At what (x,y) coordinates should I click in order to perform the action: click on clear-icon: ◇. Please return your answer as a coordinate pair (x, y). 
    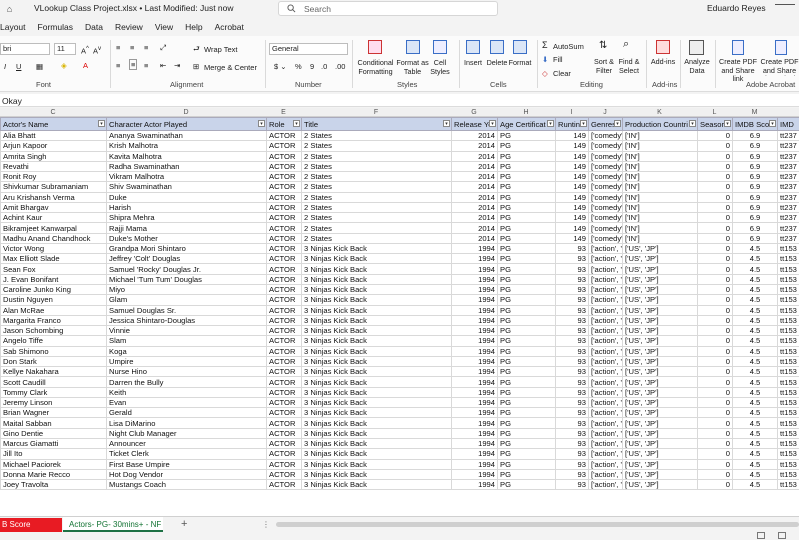
    Looking at the image, I should click on (545, 73).